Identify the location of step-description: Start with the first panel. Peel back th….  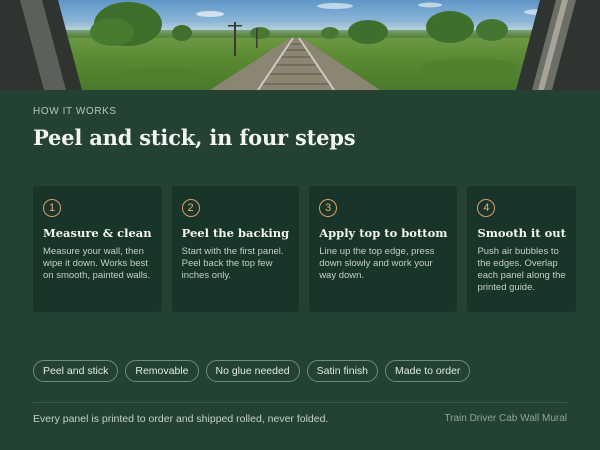
(232, 263).